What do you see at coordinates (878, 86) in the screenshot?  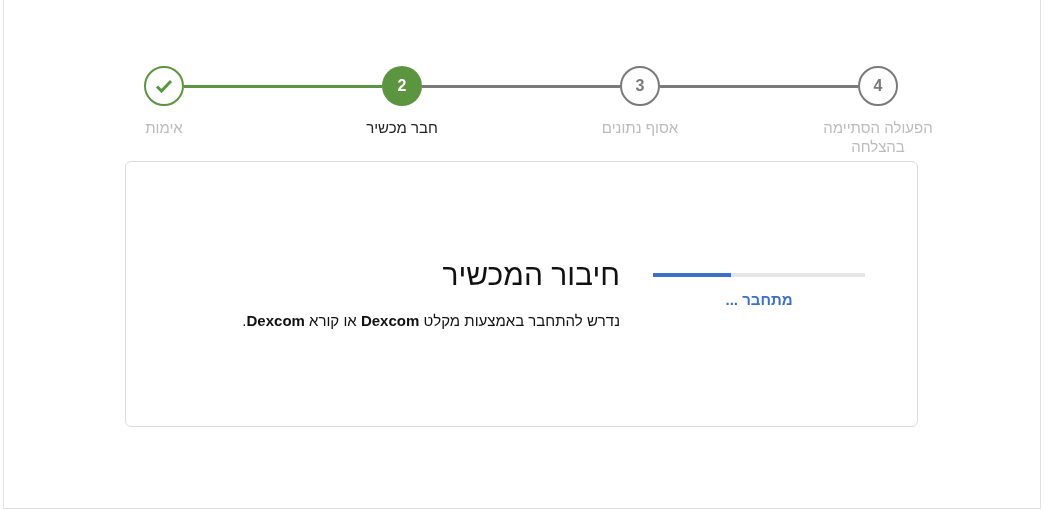 I see `step-number: 4` at bounding box center [878, 86].